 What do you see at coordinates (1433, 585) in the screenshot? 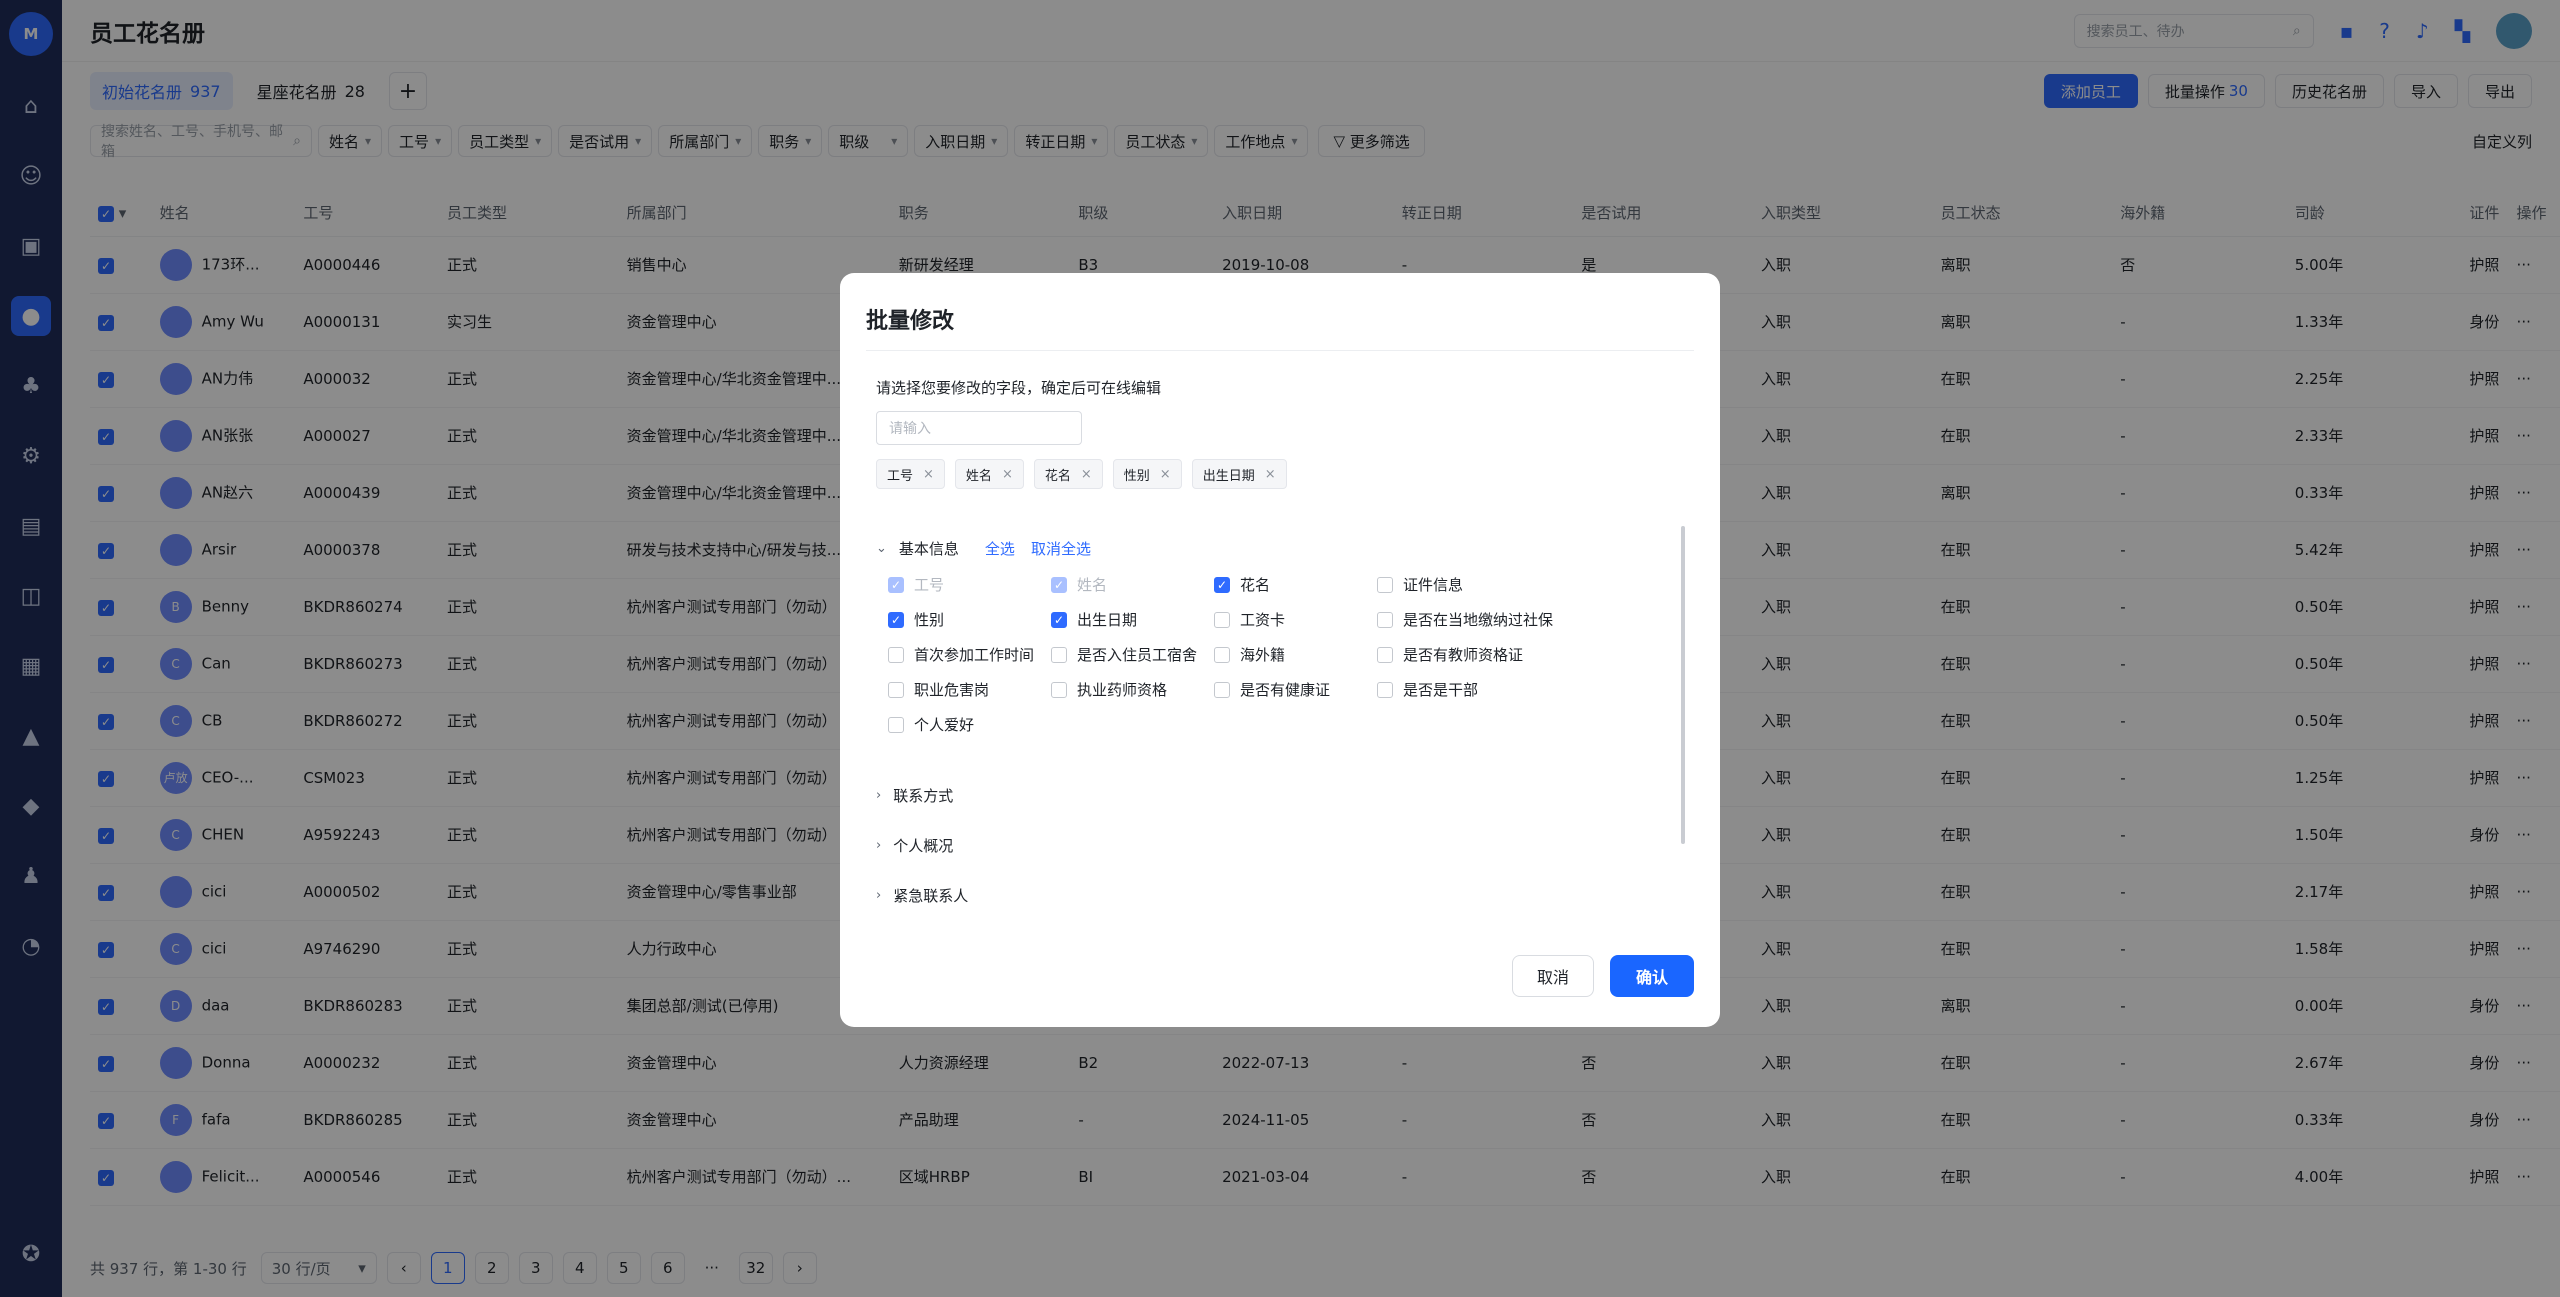
I see `field-label: 证件信息` at bounding box center [1433, 585].